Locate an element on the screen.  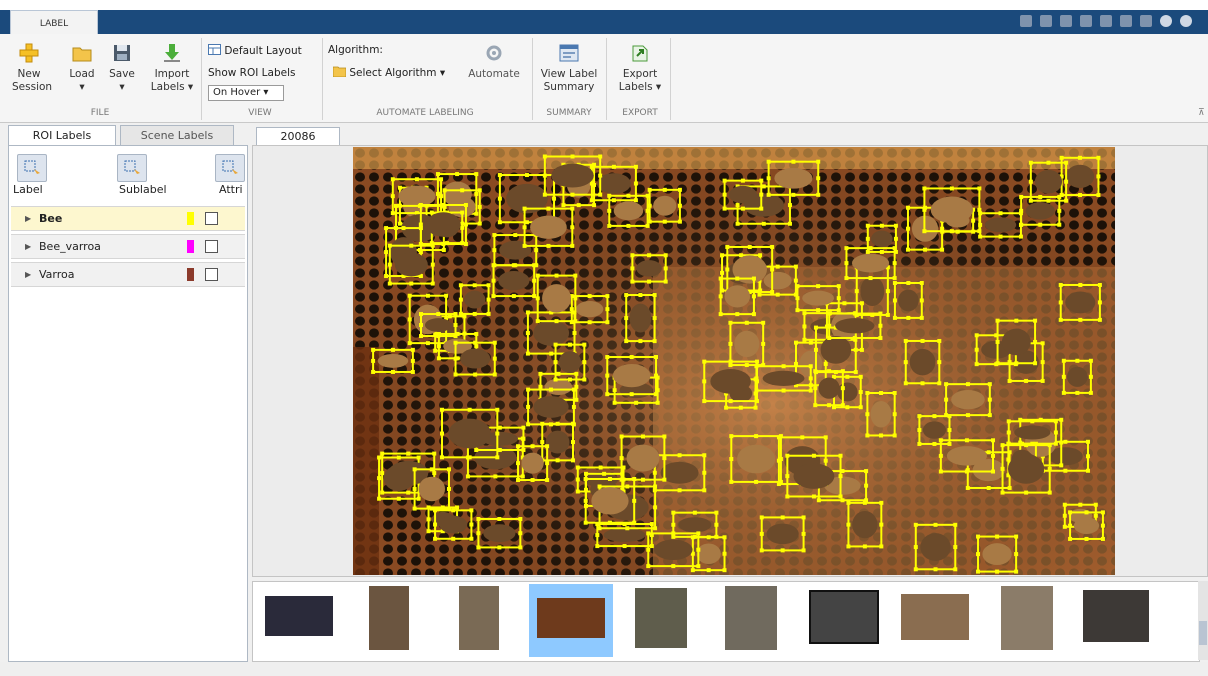
disk-icon is located at coordinates (122, 53).